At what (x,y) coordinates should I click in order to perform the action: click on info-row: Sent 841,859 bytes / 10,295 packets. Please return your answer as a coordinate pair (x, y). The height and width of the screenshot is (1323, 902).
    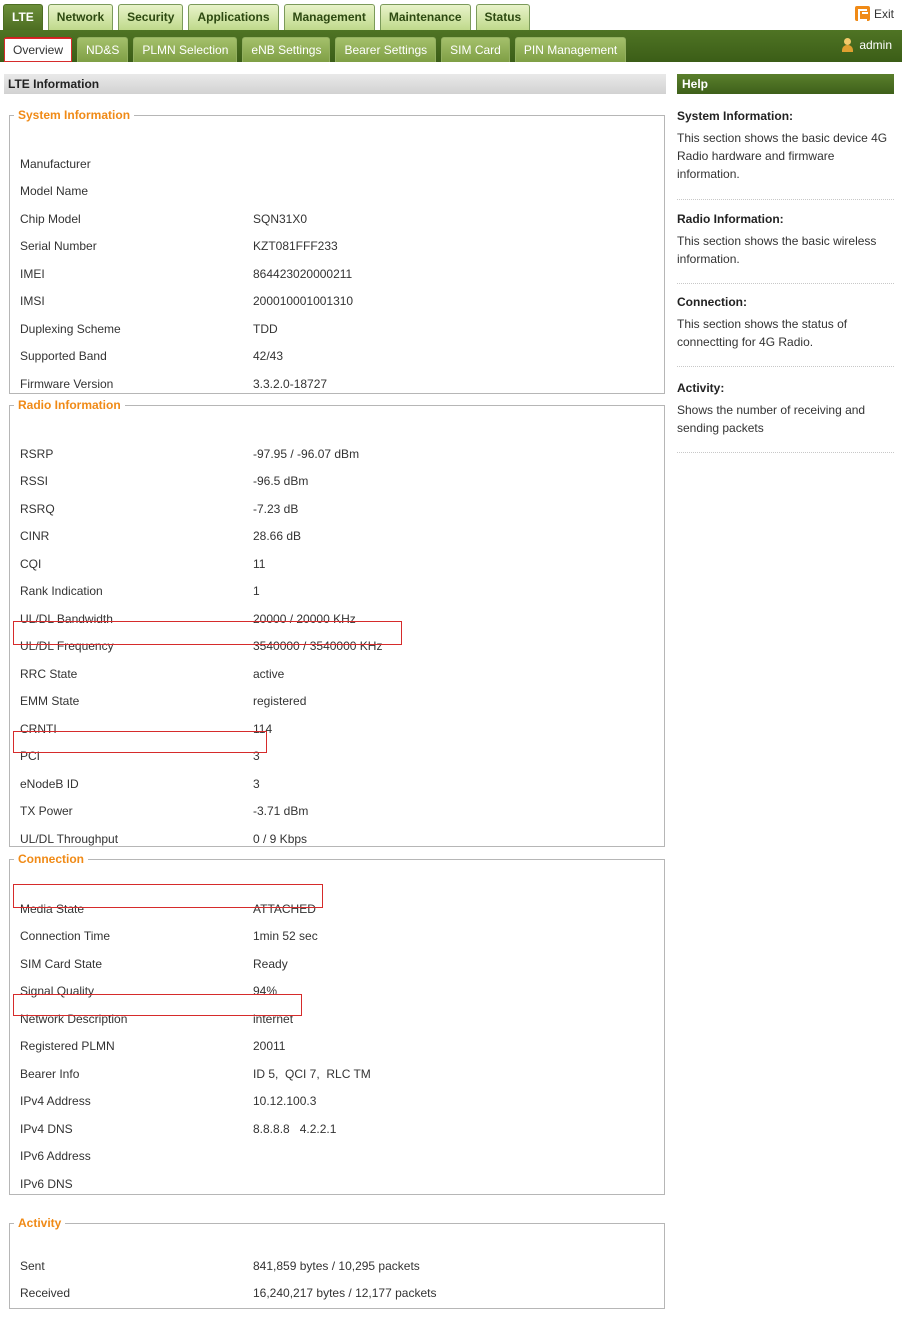
    Looking at the image, I should click on (330, 1266).